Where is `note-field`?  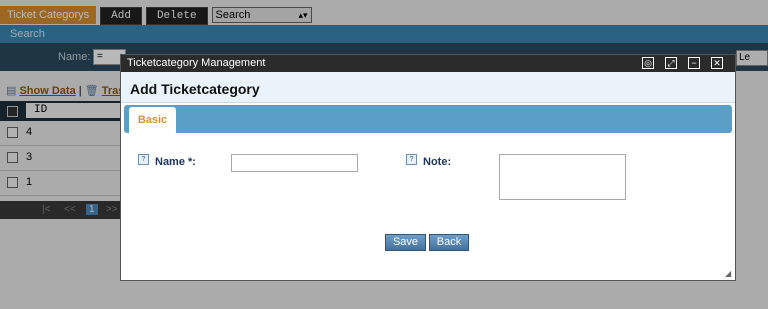 note-field is located at coordinates (562, 177).